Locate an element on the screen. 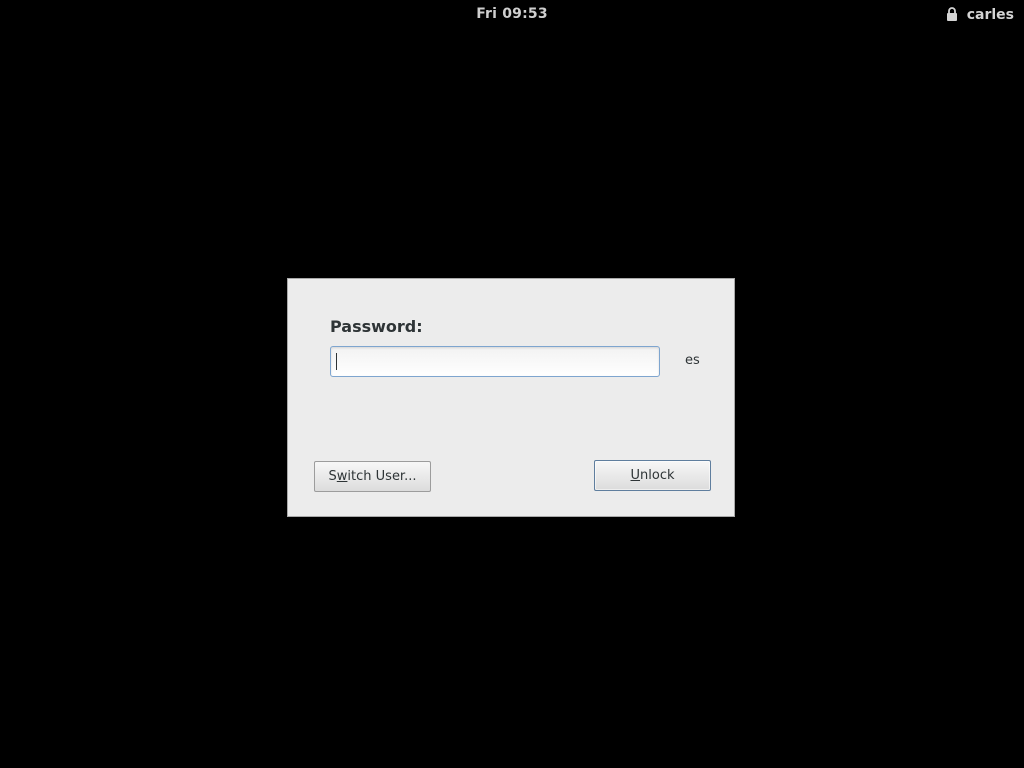  password-label: Password: is located at coordinates (376, 326).